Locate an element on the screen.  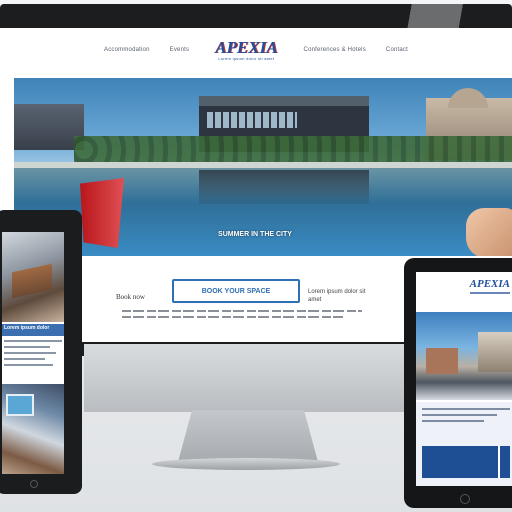
tablet-left: Lorem ipsum dolor is located at coordinates (41, 352).